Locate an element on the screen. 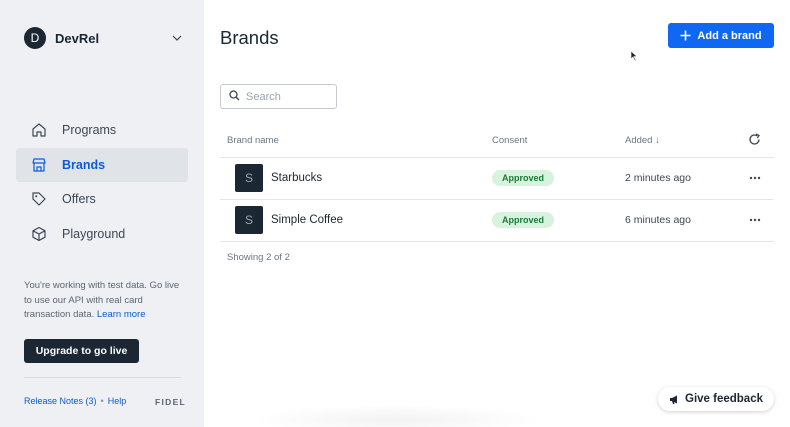 This screenshot has height=427, width=790. sidebar-item-label: Offers is located at coordinates (79, 199).